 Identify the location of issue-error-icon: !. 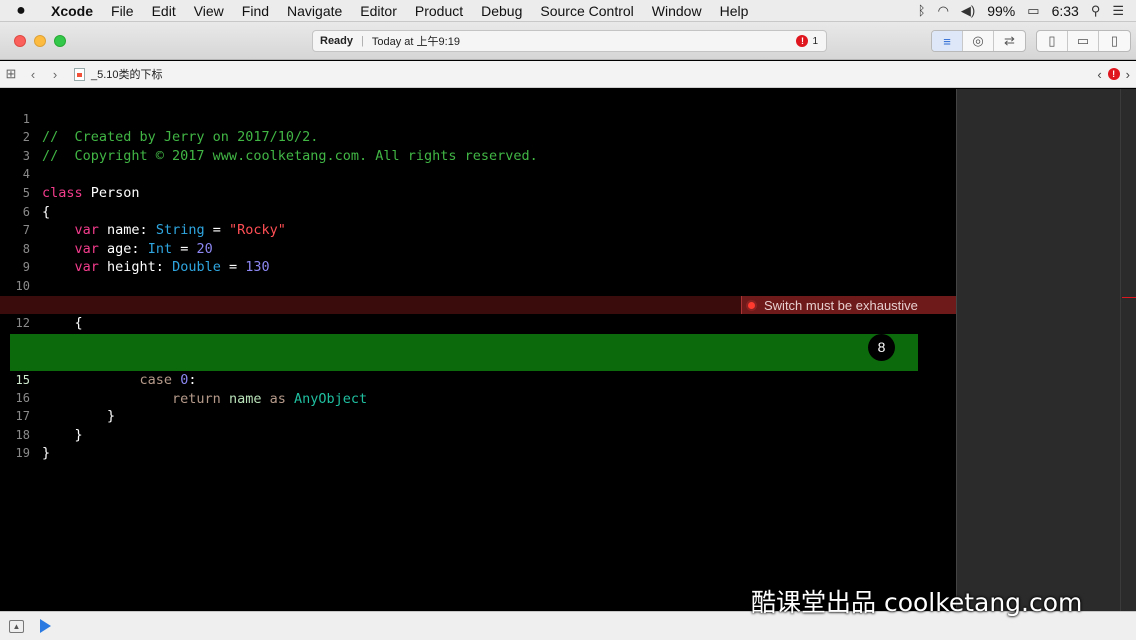
(1113, 74).